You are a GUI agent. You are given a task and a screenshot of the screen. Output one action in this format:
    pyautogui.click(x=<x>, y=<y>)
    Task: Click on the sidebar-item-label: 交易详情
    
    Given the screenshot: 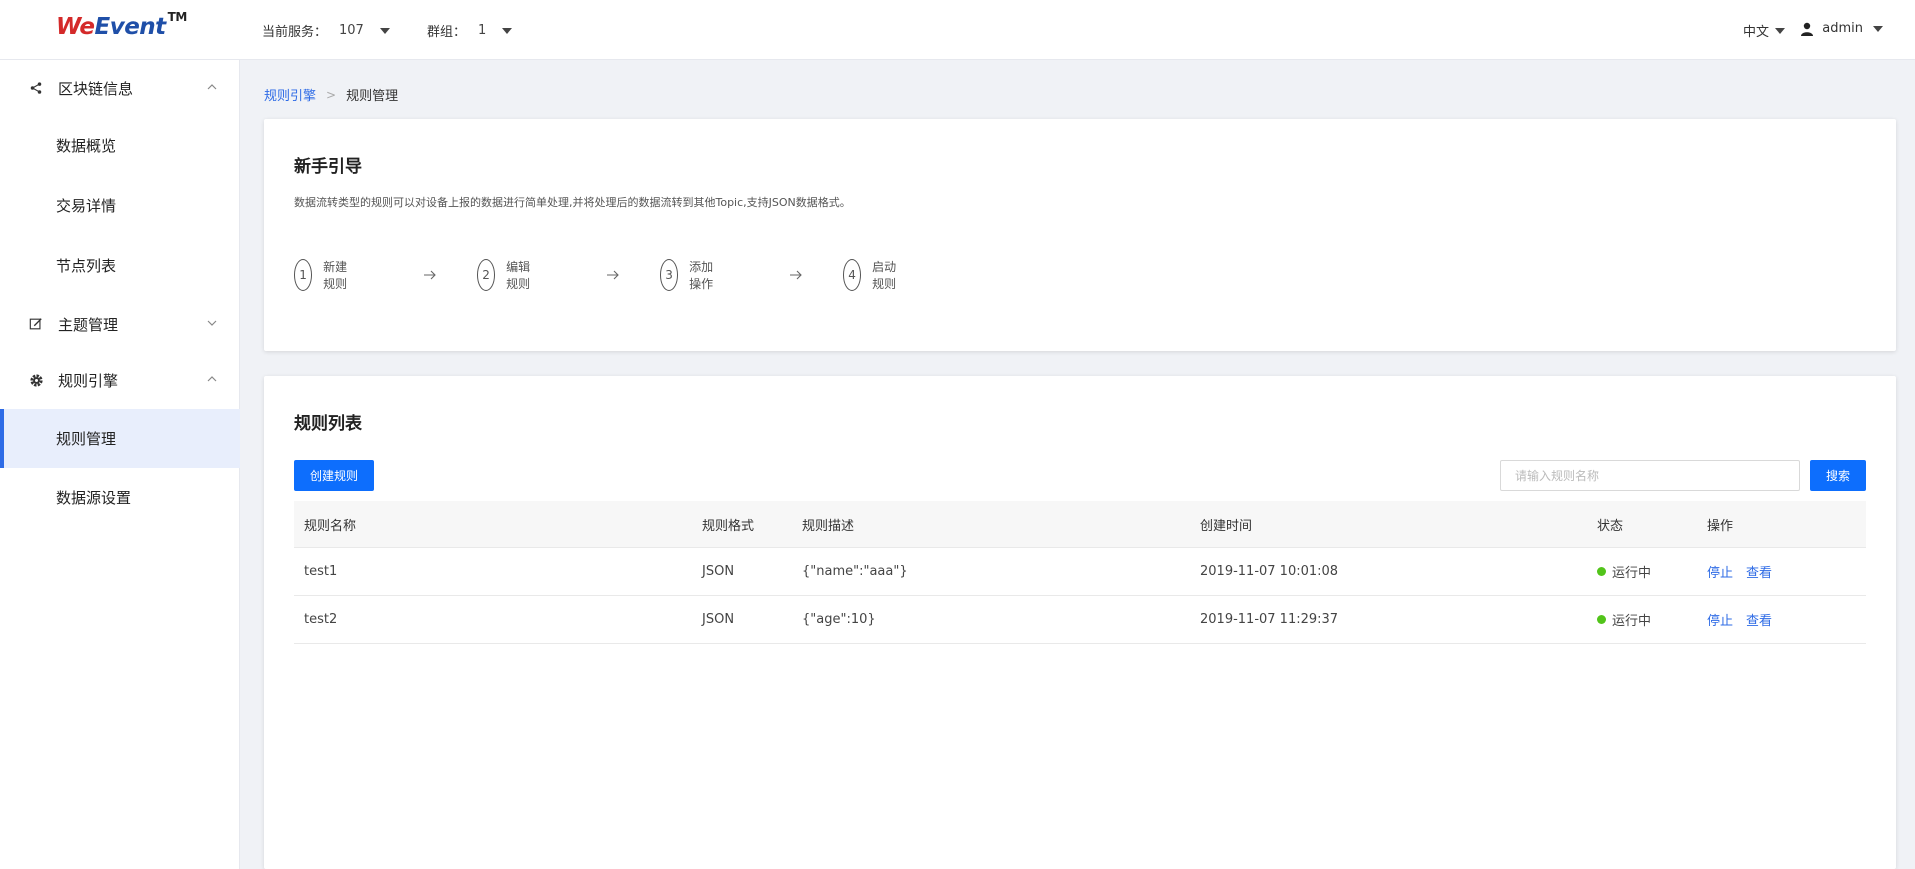 What is the action you would take?
    pyautogui.click(x=86, y=205)
    